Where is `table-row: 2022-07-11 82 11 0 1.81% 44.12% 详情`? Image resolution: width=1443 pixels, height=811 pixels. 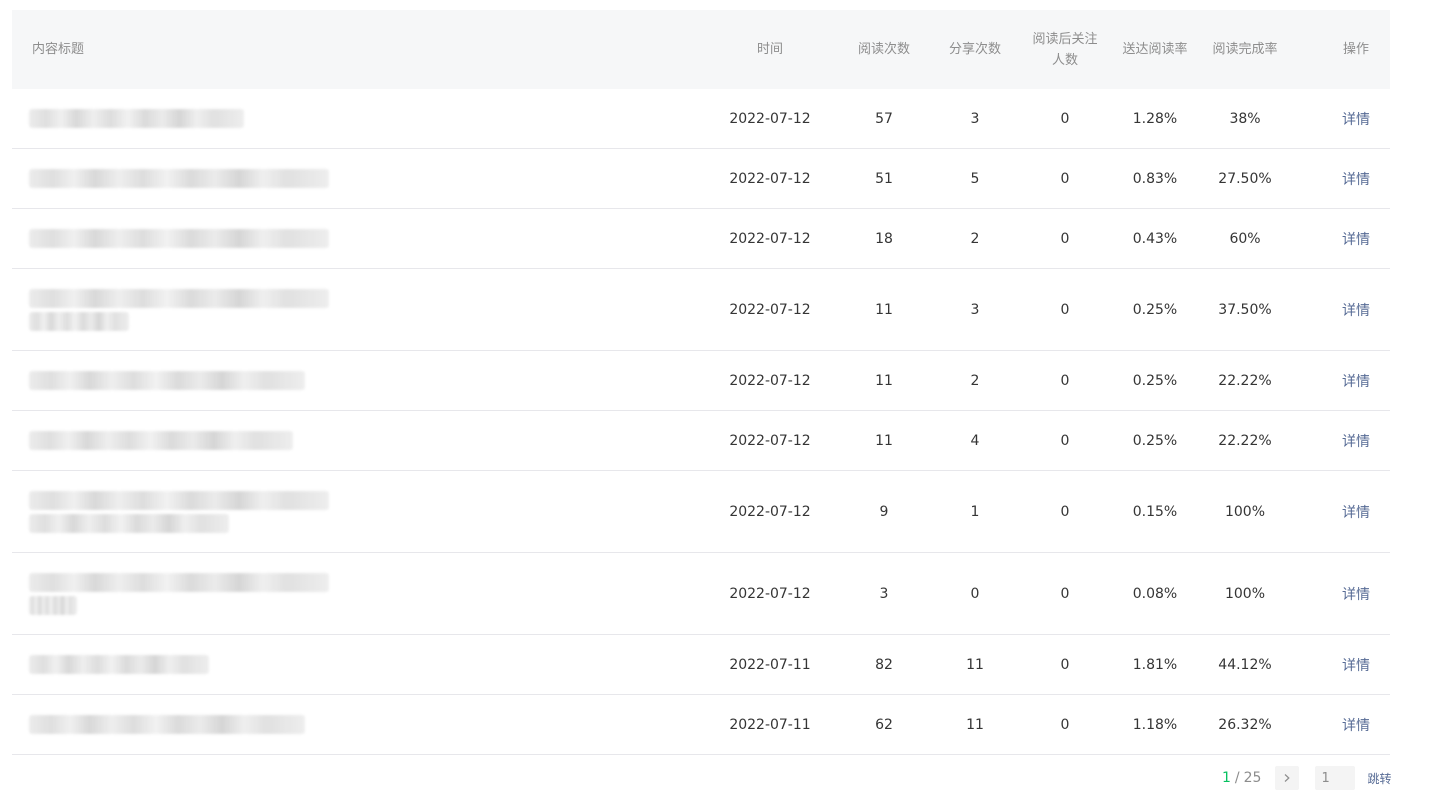
table-row: 2022-07-11 82 11 0 1.81% 44.12% 详情 is located at coordinates (701, 665).